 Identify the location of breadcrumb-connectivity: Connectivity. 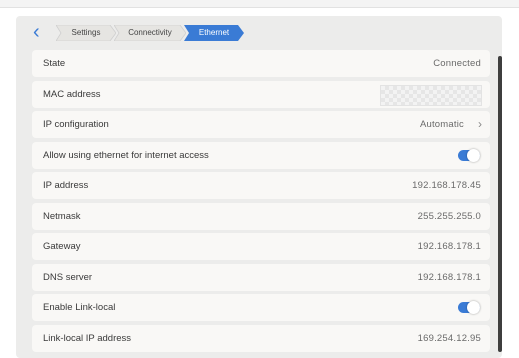
(150, 33).